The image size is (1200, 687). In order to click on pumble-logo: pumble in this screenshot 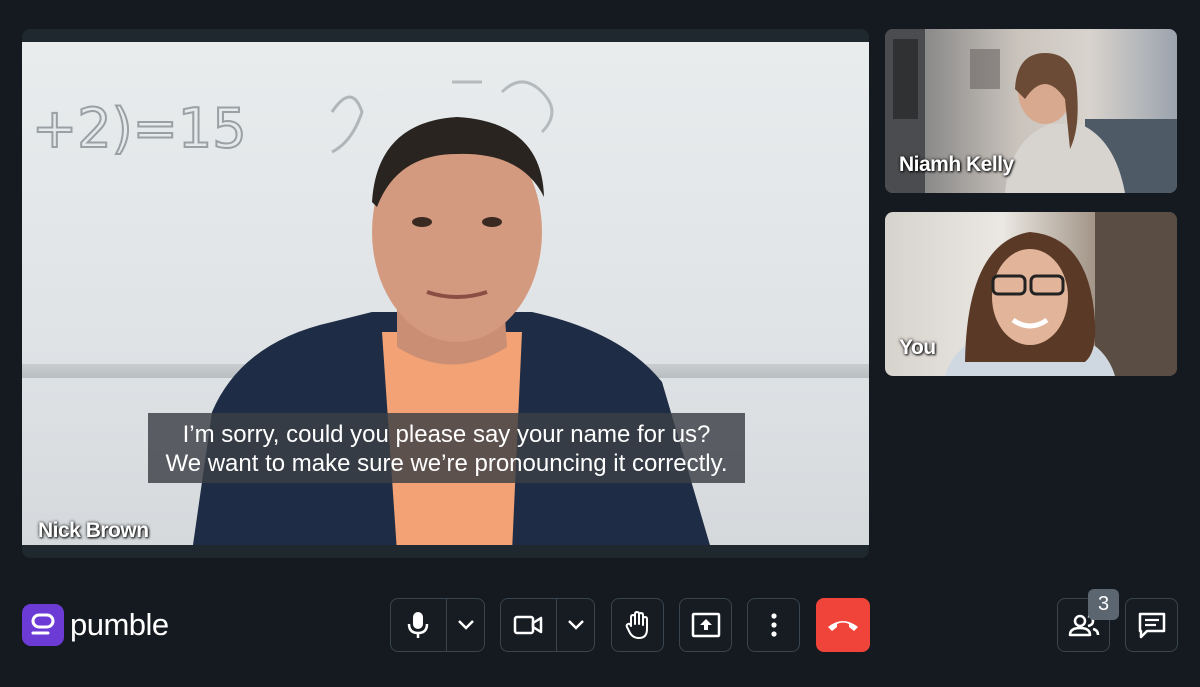, I will do `click(95, 625)`.